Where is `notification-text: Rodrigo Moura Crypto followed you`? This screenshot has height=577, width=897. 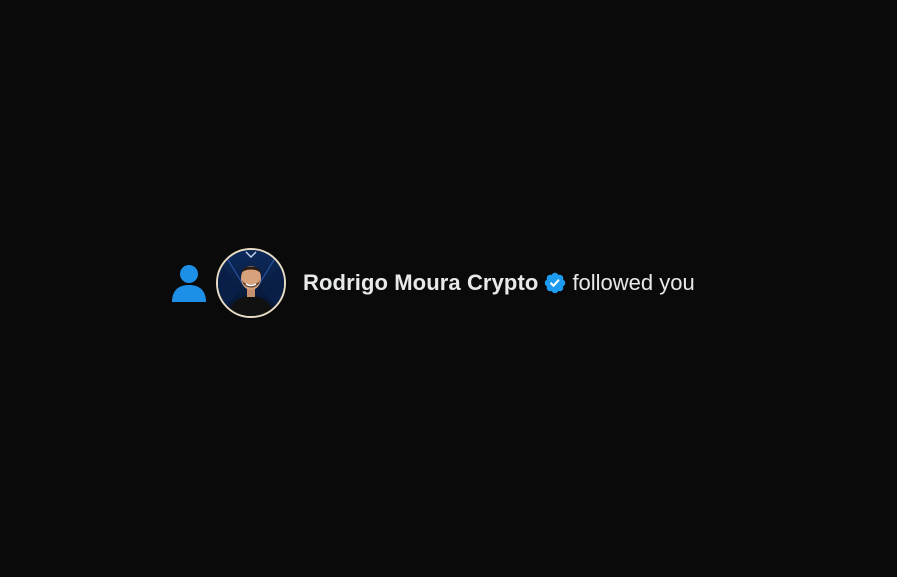 notification-text: Rodrigo Moura Crypto followed you is located at coordinates (499, 283).